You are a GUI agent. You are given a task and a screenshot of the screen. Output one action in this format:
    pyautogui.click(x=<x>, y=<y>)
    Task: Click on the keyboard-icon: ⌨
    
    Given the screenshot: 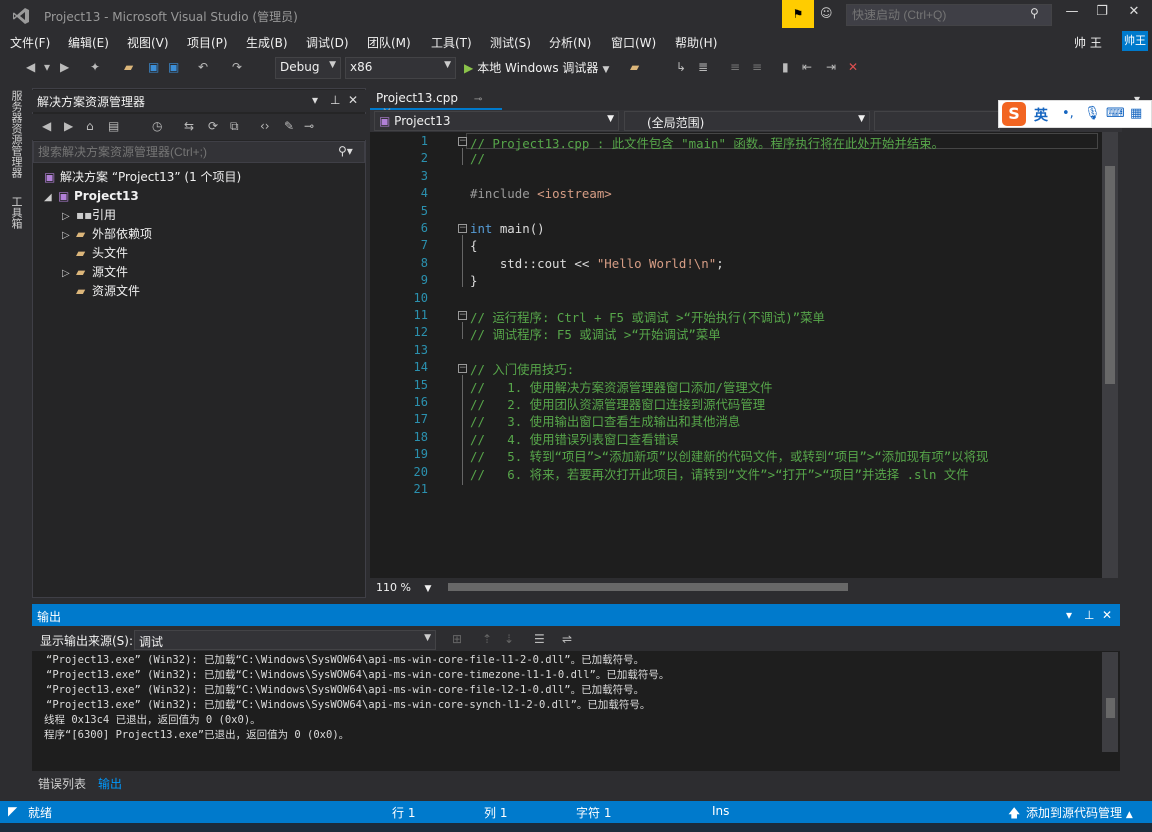 What is the action you would take?
    pyautogui.click(x=1115, y=113)
    